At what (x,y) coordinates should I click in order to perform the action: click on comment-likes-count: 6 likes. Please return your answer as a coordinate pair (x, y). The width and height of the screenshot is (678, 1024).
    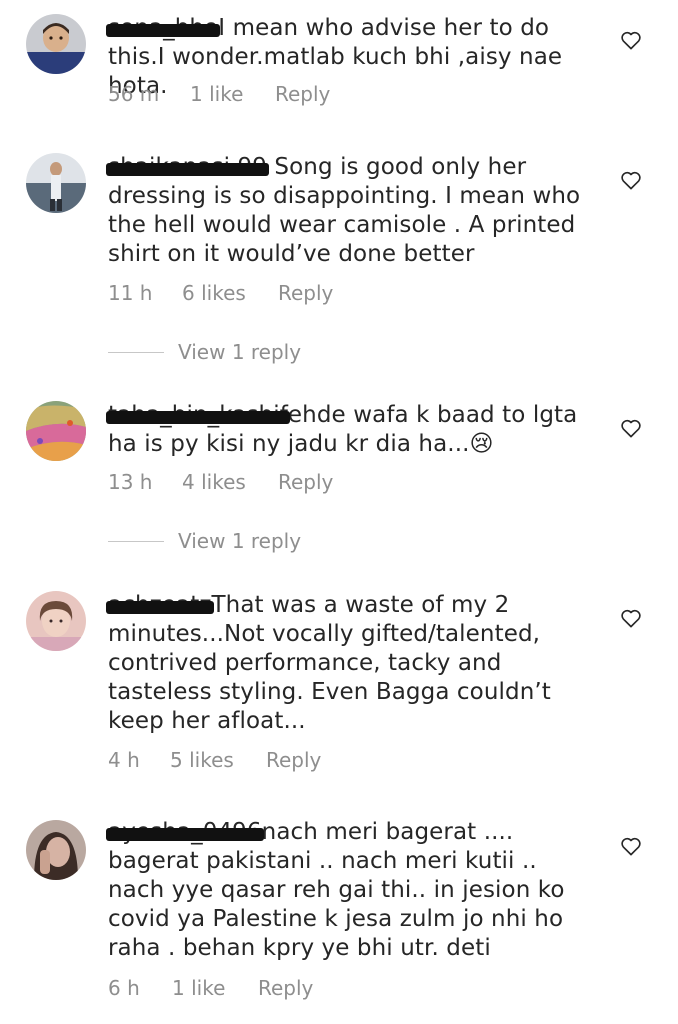
    Looking at the image, I should click on (230, 293).